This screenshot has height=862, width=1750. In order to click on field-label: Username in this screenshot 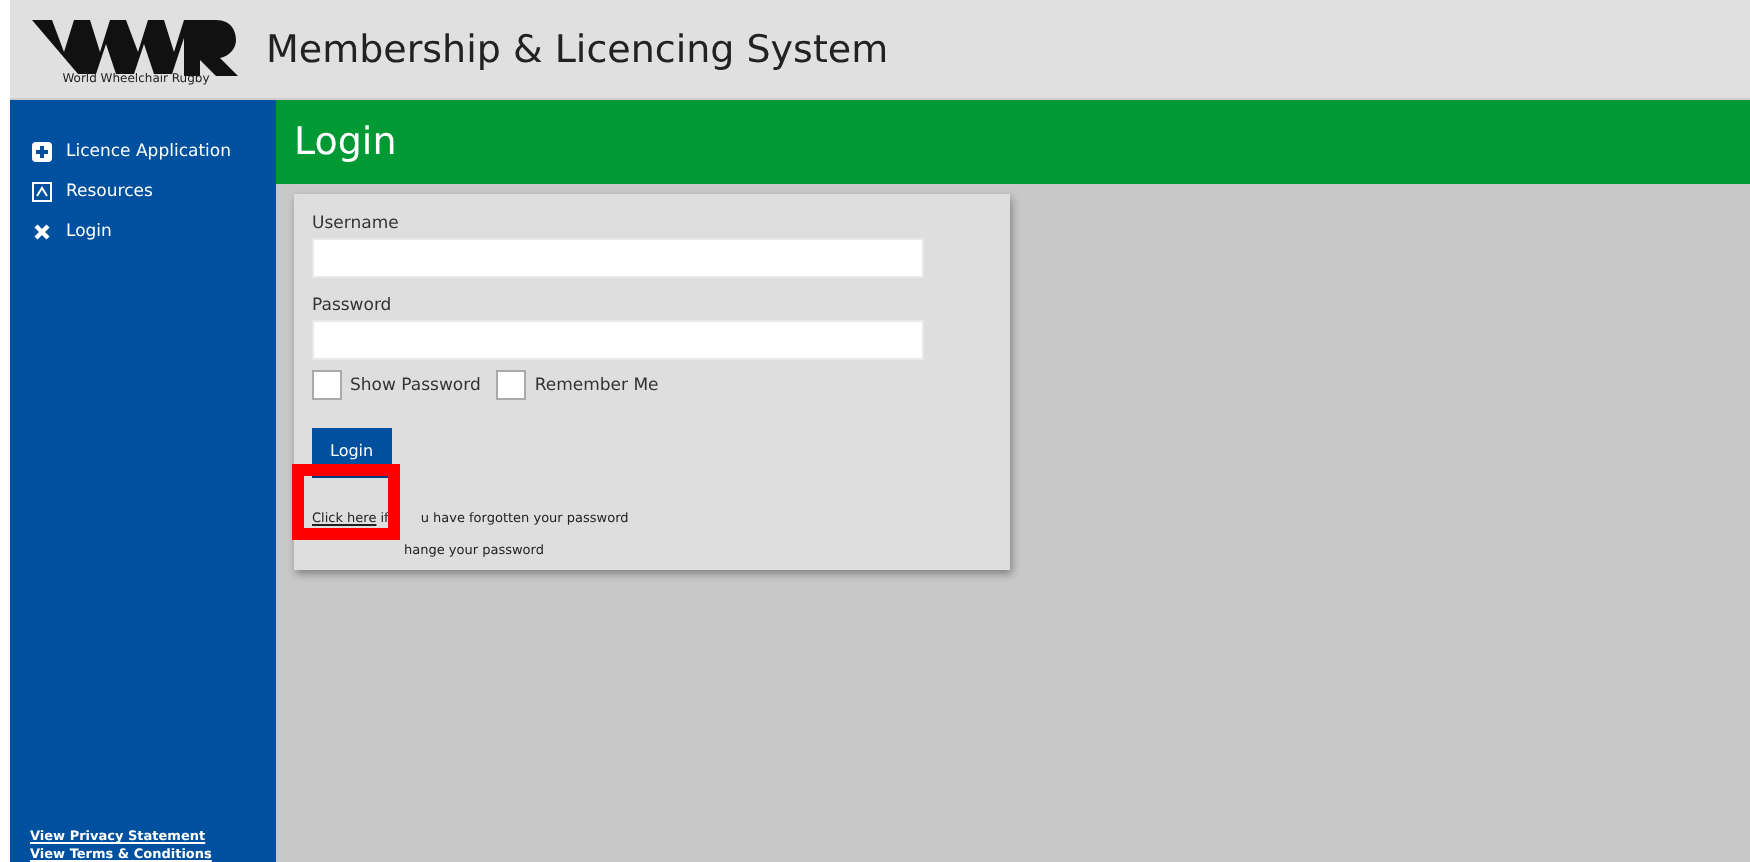, I will do `click(356, 224)`.